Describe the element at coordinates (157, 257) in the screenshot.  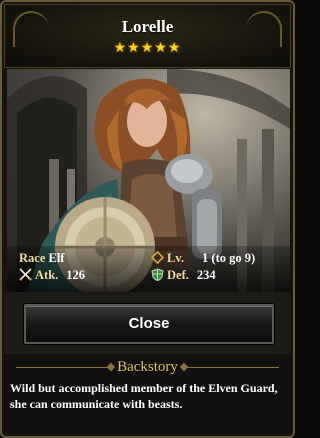
I see `diamond-icon` at that location.